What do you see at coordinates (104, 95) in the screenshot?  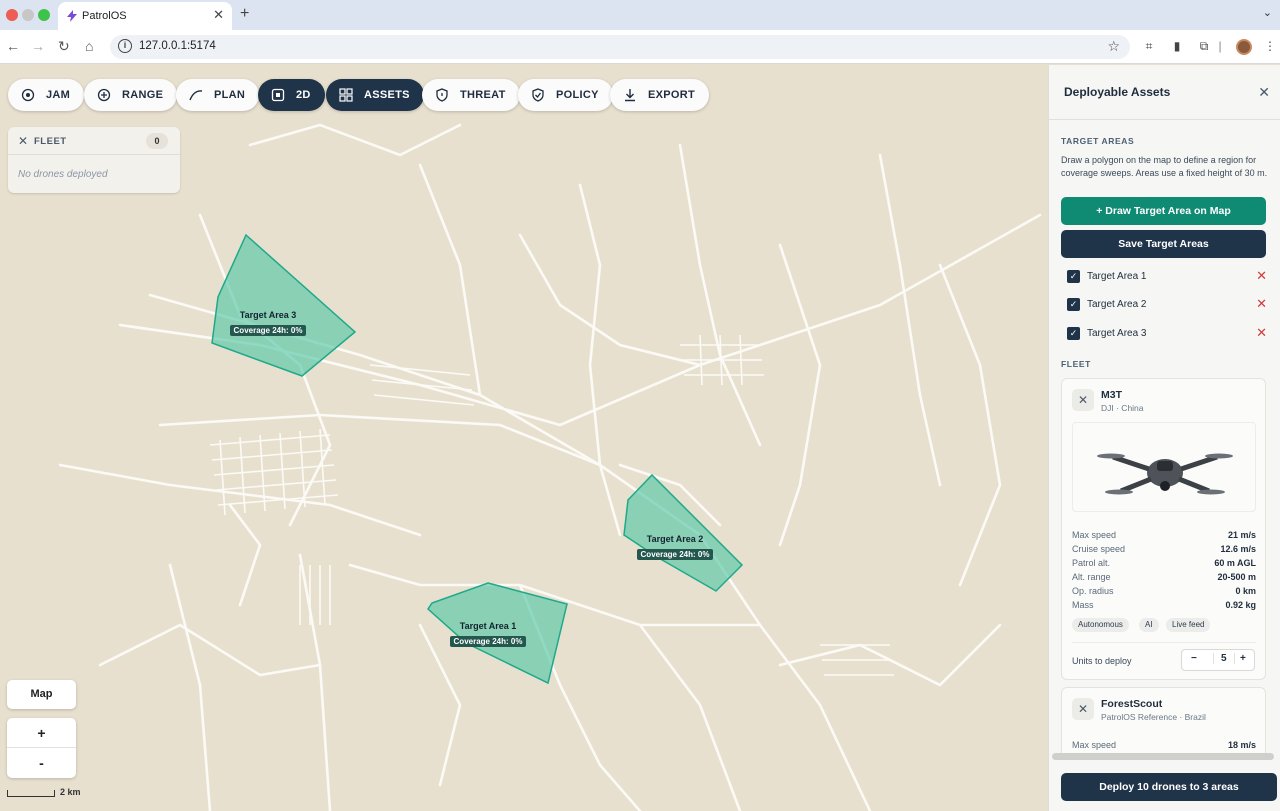 I see `crosshair-icon` at bounding box center [104, 95].